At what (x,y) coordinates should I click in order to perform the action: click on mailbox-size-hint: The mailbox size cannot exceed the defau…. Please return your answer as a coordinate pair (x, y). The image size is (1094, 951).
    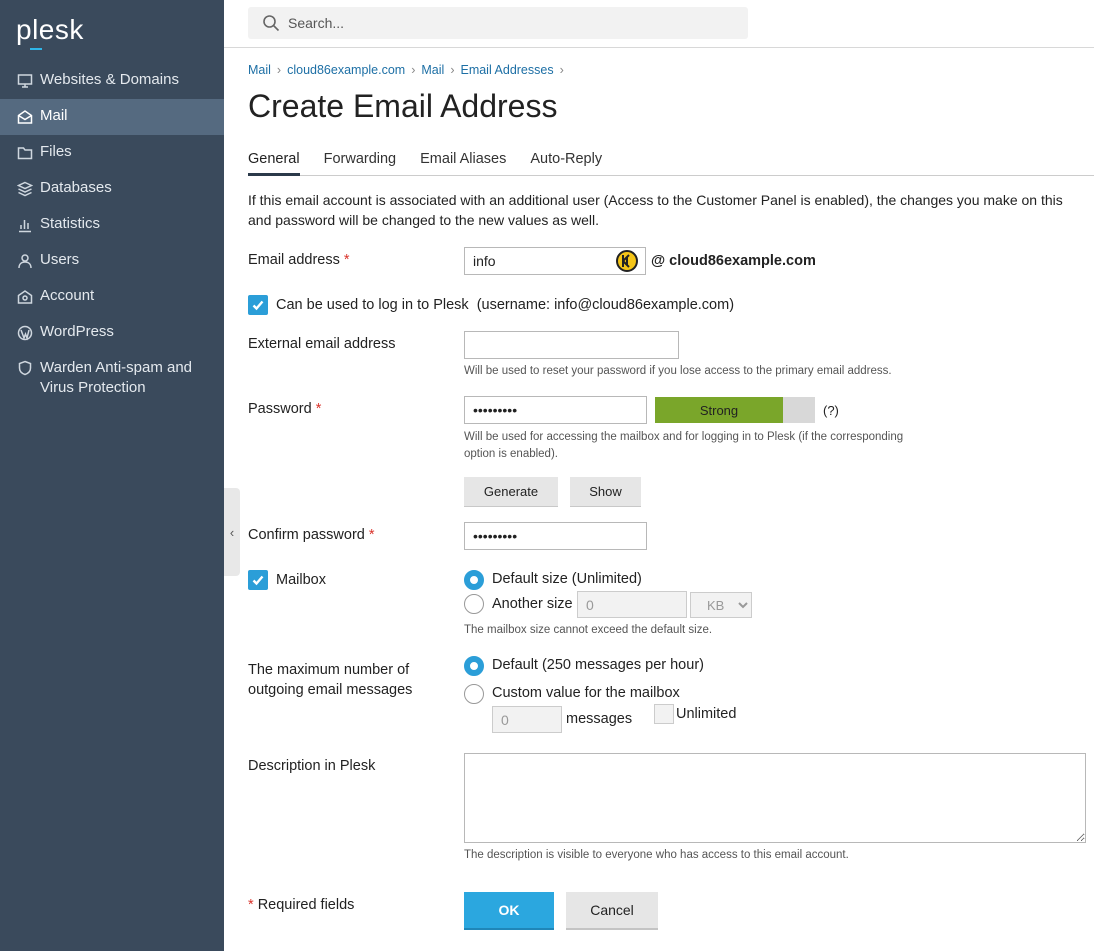
    Looking at the image, I should click on (588, 630).